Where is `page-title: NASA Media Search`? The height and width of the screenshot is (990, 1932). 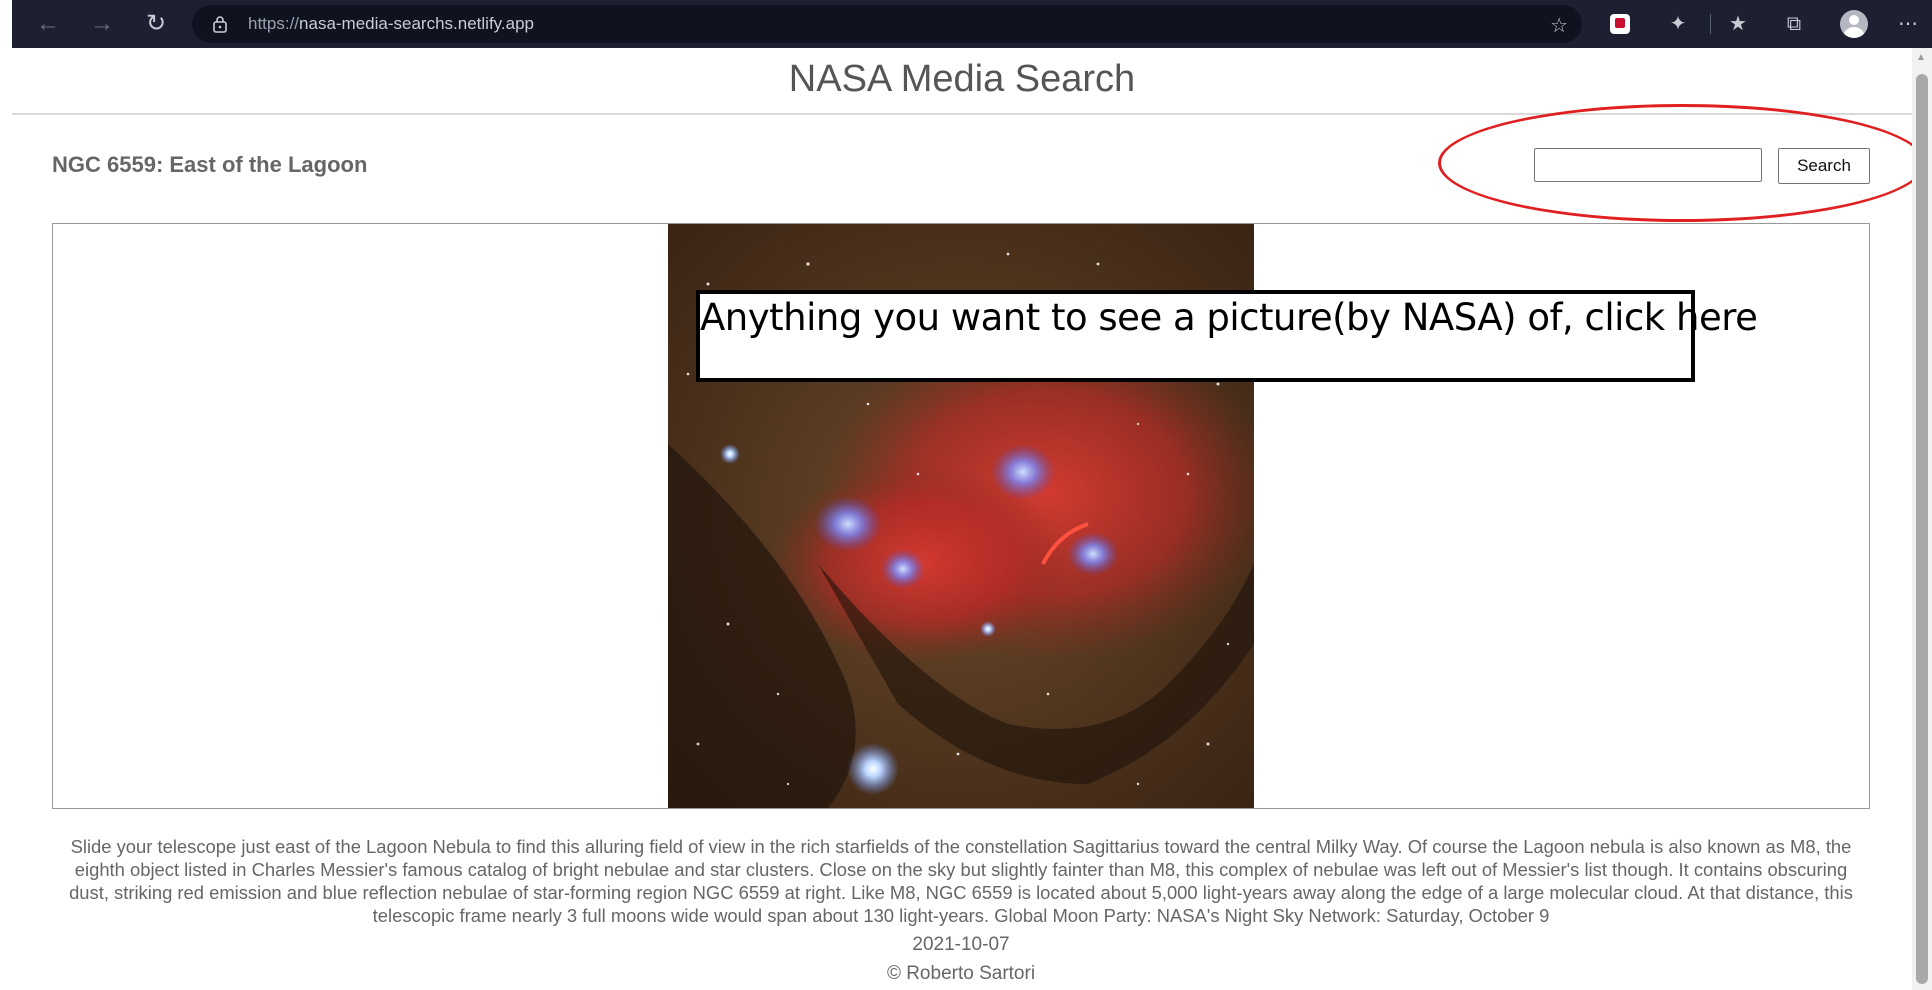 page-title: NASA Media Search is located at coordinates (962, 79).